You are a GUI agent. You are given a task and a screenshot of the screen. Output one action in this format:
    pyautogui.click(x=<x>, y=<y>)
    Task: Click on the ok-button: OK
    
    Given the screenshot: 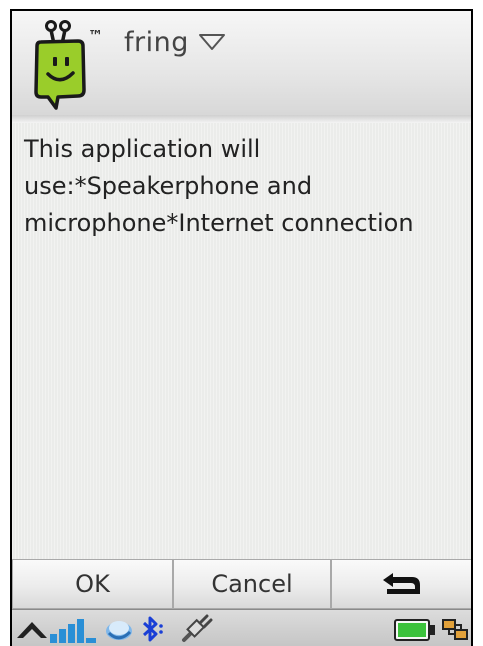 What is the action you would take?
    pyautogui.click(x=93, y=584)
    